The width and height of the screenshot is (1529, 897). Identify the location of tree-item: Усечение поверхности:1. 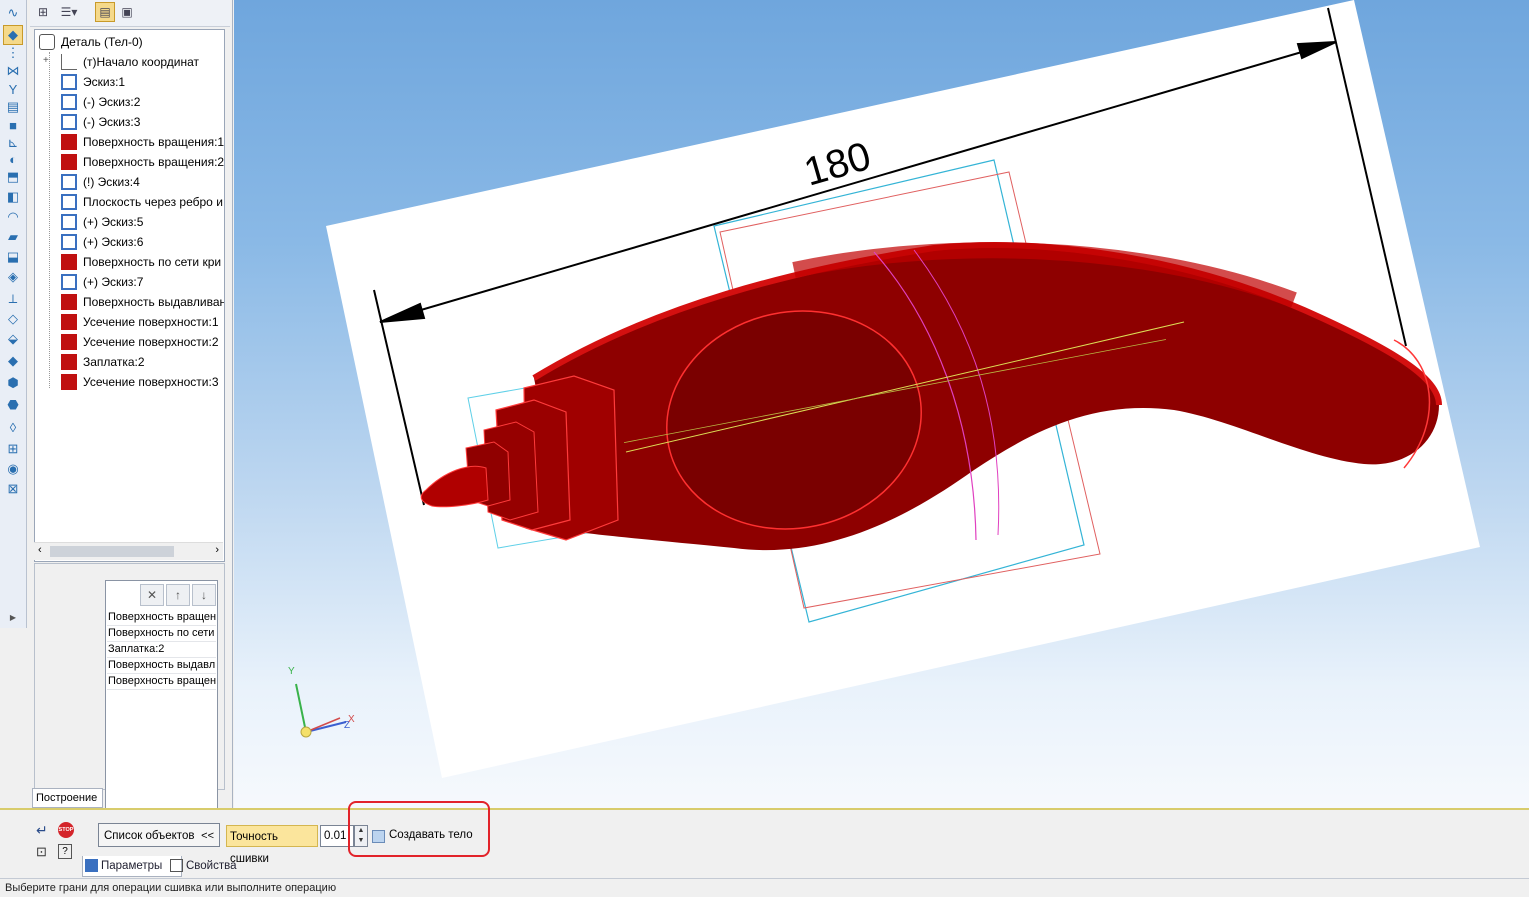
(140, 322).